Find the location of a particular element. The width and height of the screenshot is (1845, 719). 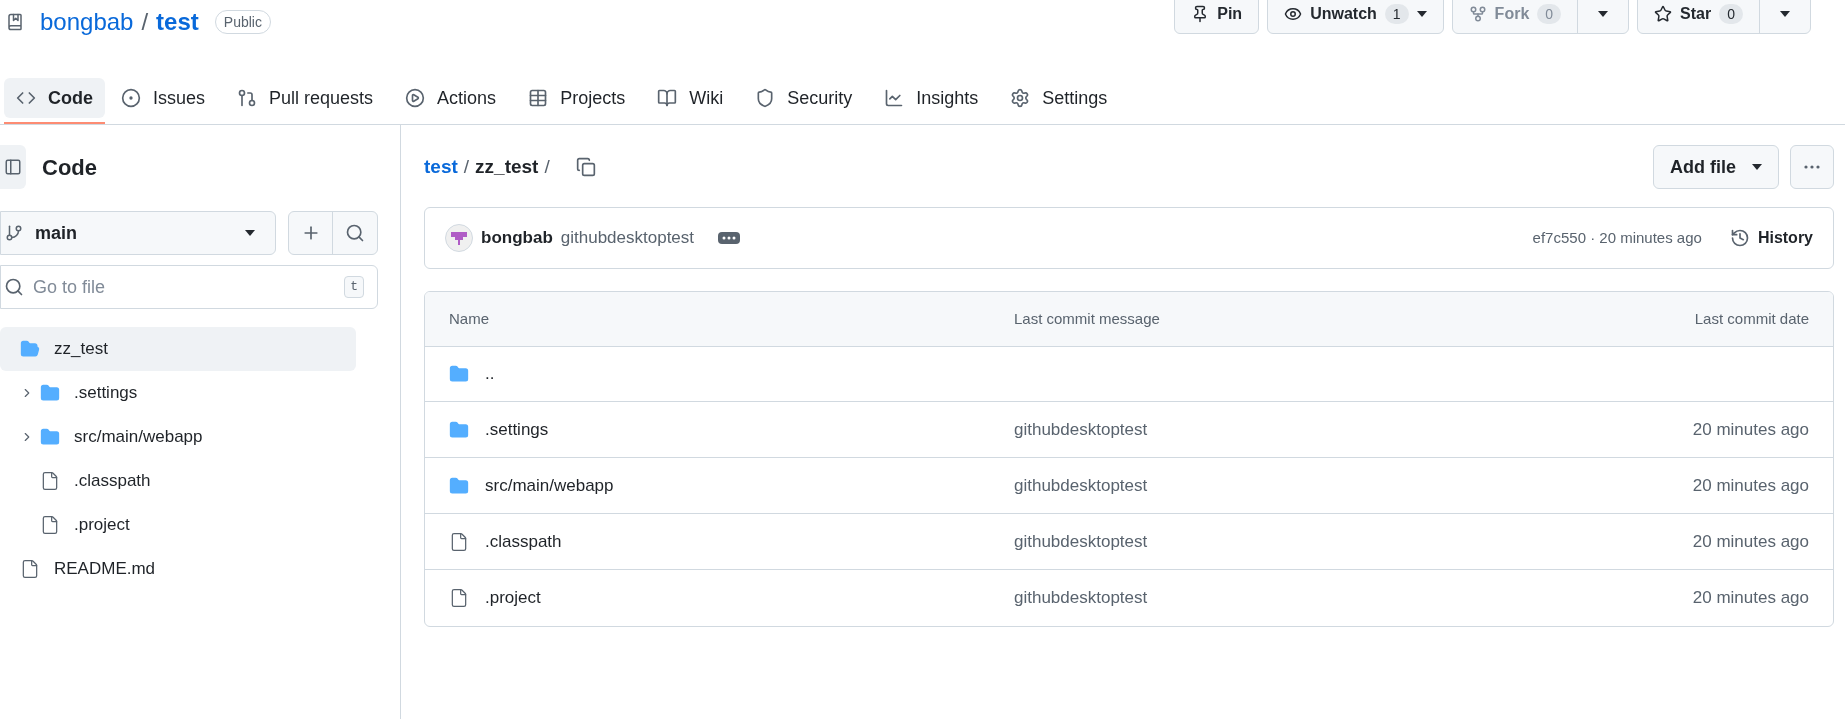

commit-hash-time: ef7c550 · 20 minutes ago is located at coordinates (1617, 237).